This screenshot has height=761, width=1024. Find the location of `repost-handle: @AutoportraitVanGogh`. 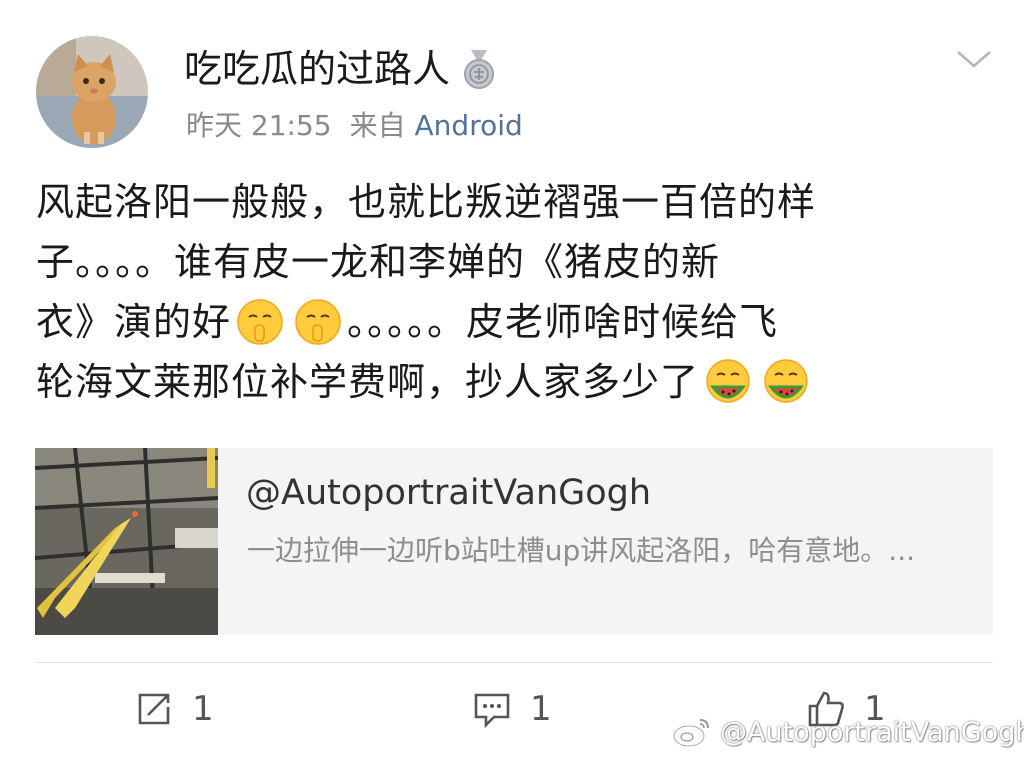

repost-handle: @AutoportraitVanGogh is located at coordinates (448, 493).